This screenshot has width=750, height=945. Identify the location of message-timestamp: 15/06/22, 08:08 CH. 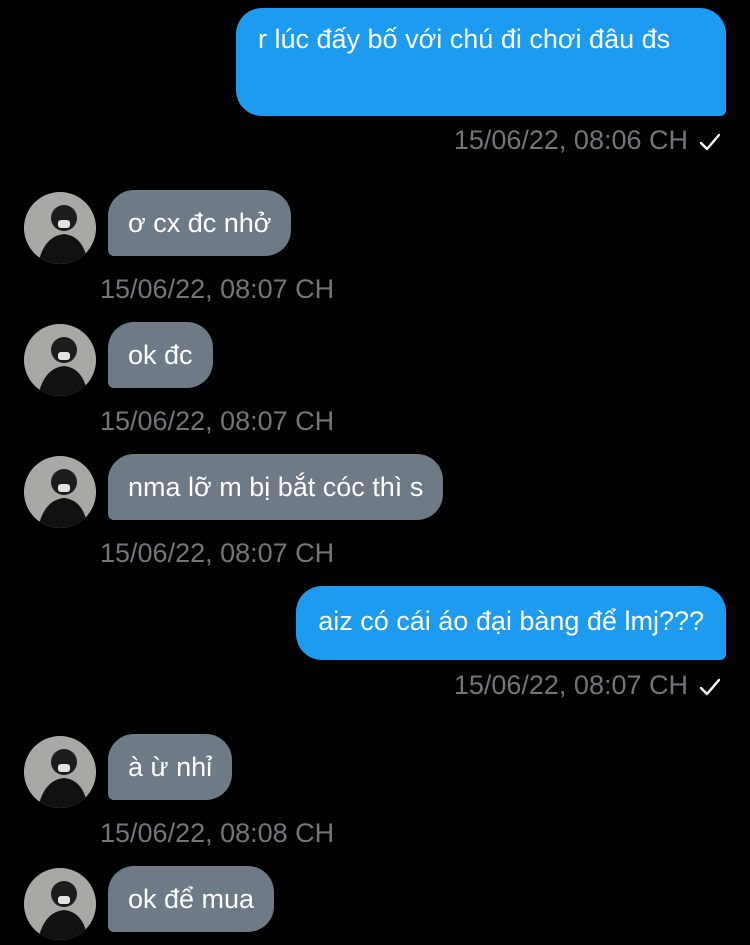
(217, 833).